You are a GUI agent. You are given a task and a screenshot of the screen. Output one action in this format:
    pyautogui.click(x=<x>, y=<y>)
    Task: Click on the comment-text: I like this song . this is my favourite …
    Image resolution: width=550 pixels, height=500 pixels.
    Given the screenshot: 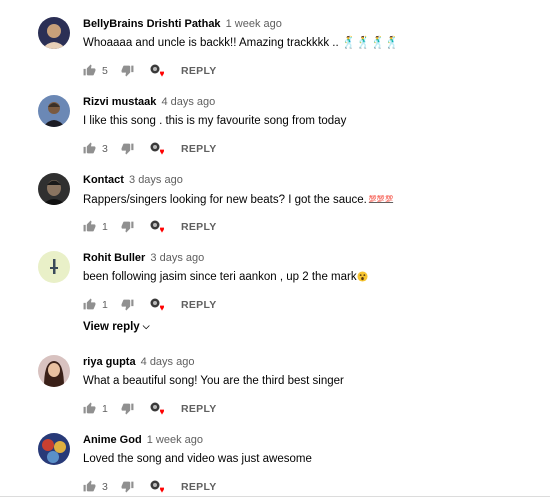 What is the action you would take?
    pyautogui.click(x=215, y=121)
    